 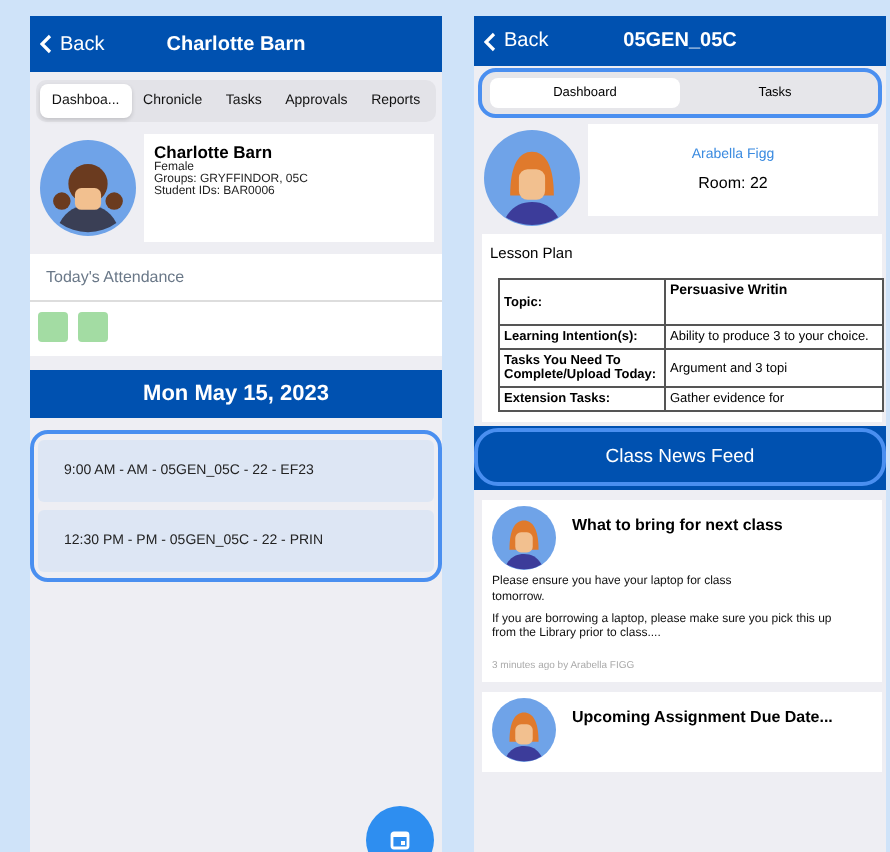 What do you see at coordinates (680, 41) in the screenshot?
I see `screen-title: 05GEN_05C` at bounding box center [680, 41].